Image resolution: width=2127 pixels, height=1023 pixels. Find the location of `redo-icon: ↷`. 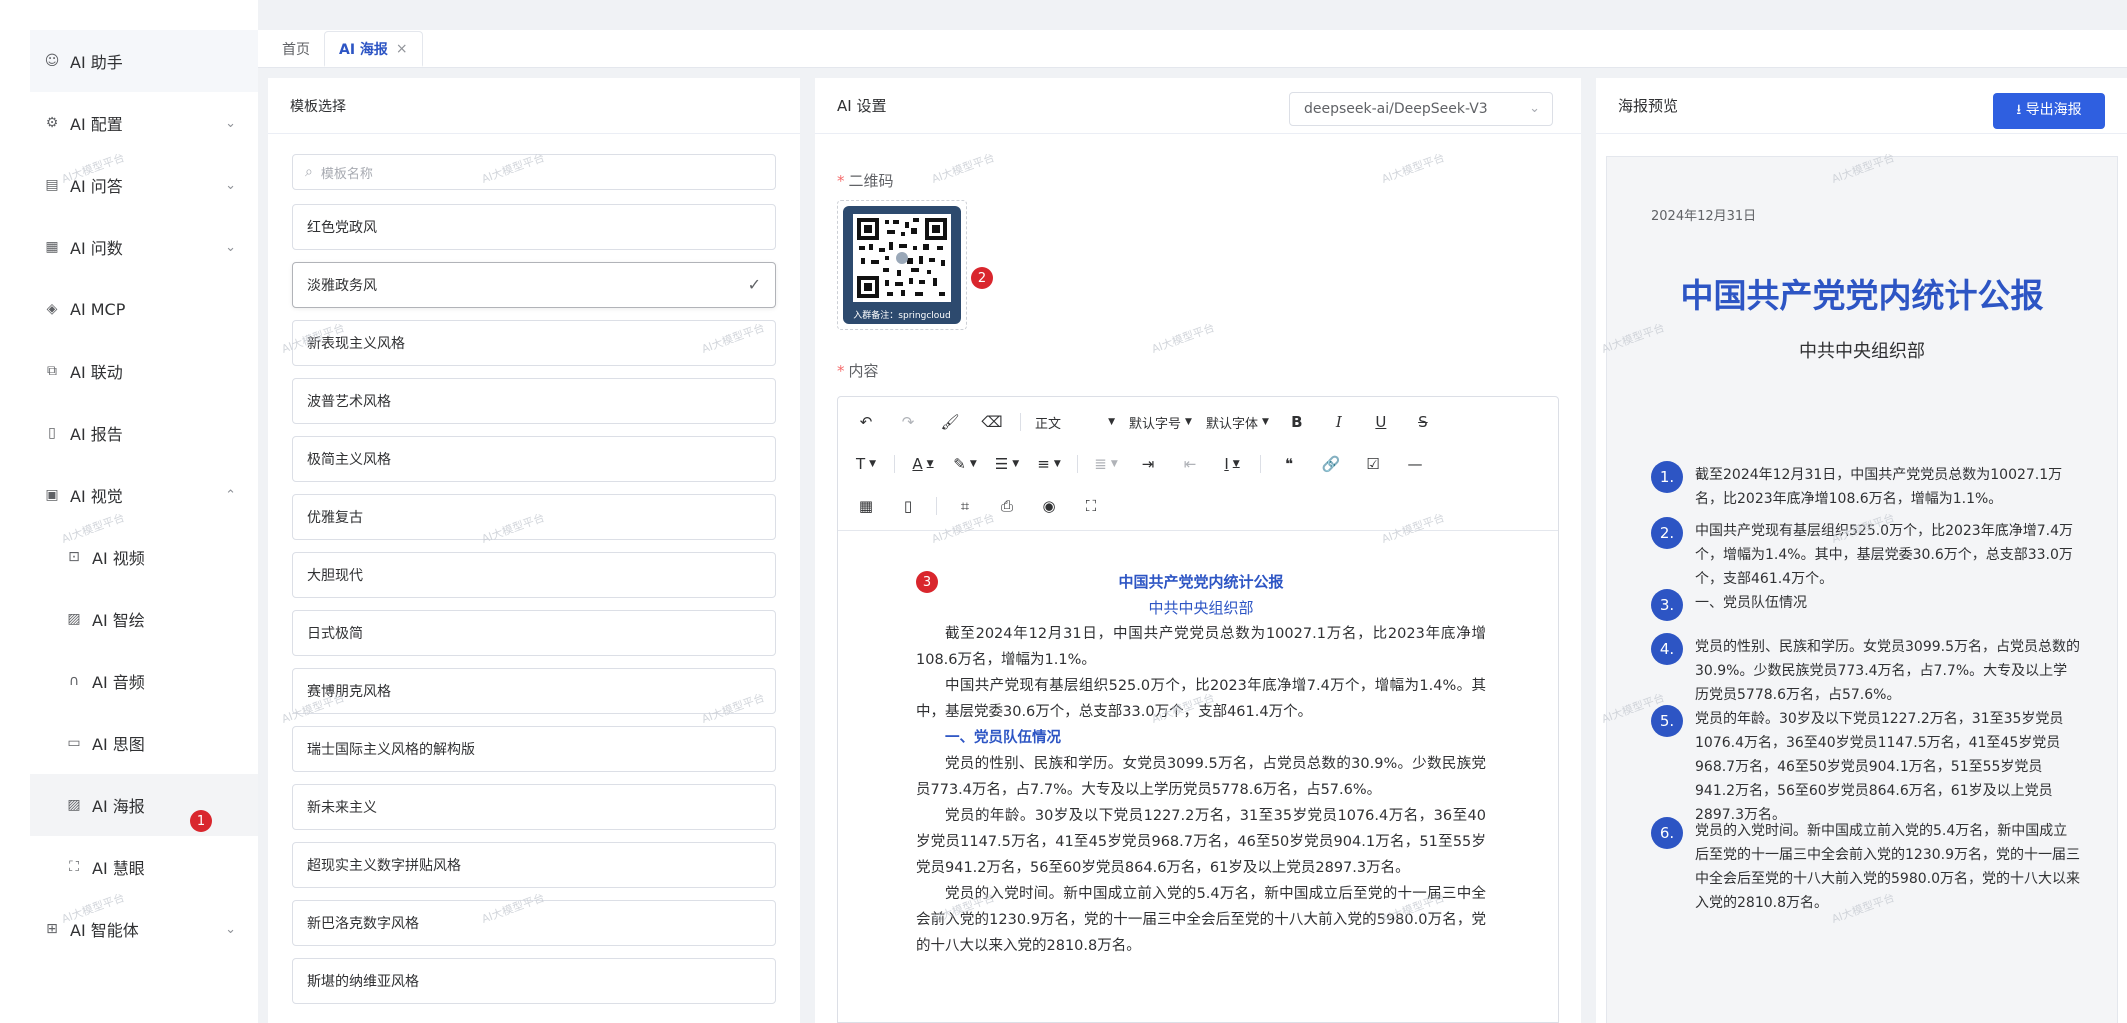

redo-icon: ↷ is located at coordinates (908, 422).